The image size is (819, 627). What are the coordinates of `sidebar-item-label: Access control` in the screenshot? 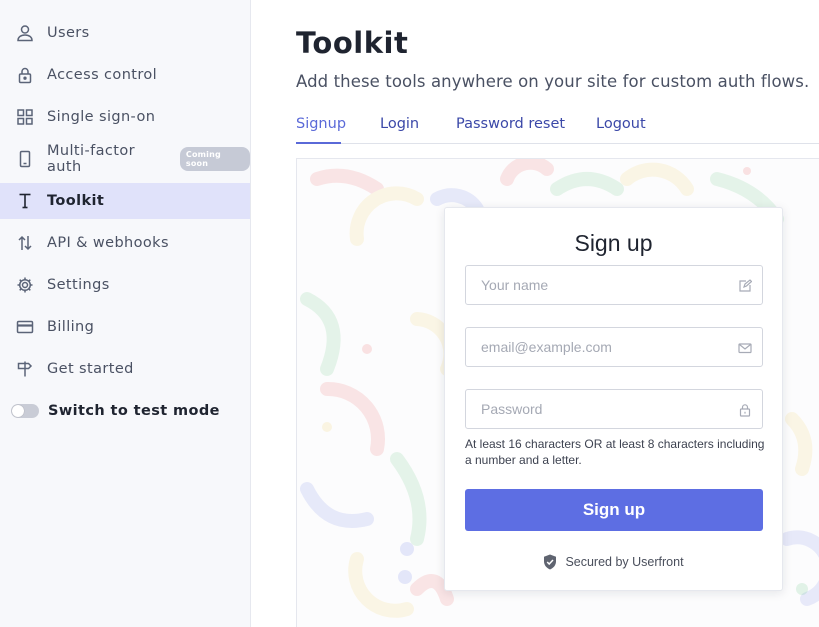 It's located at (102, 75).